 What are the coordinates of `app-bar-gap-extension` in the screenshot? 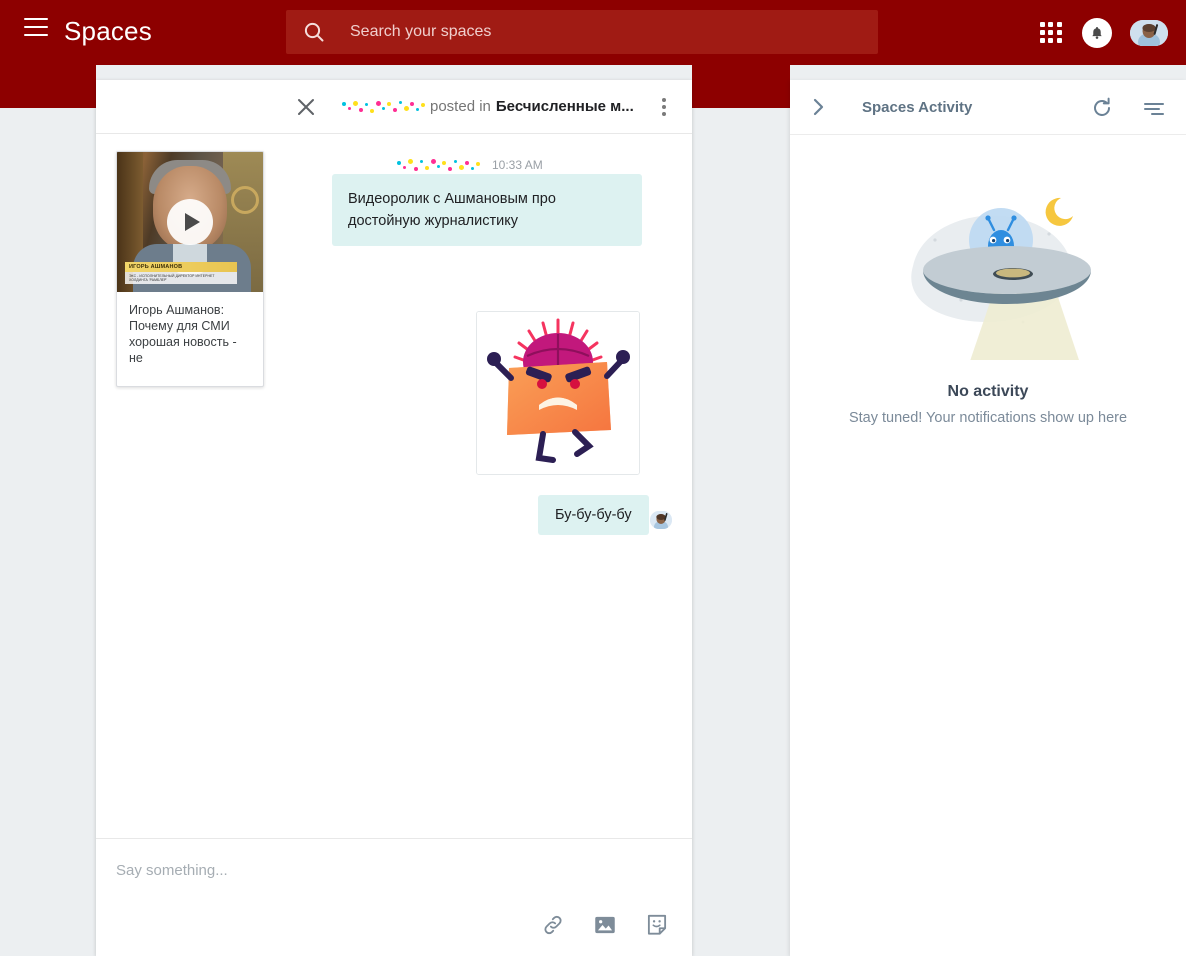 It's located at (741, 86).